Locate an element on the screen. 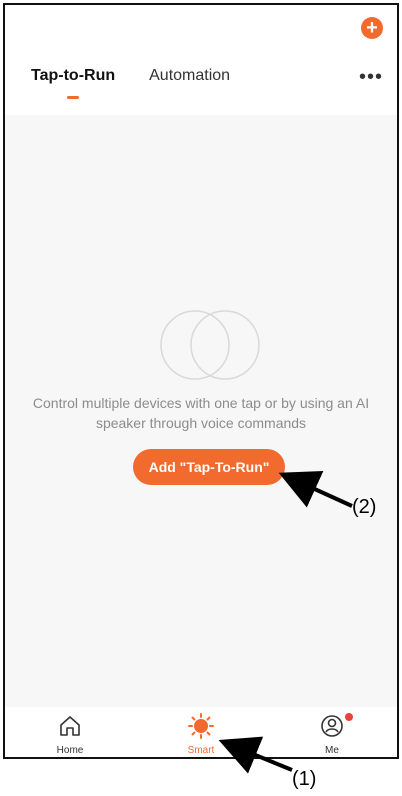 The height and width of the screenshot is (796, 402). tab-tap-to-run: Tap-to-Run is located at coordinates (73, 83).